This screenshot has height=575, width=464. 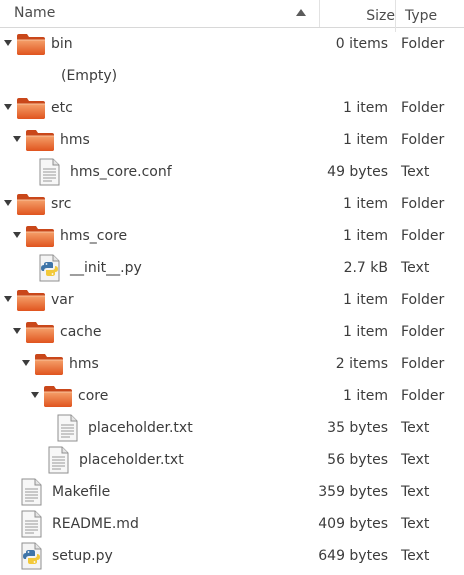 What do you see at coordinates (232, 396) in the screenshot?
I see `folder-row: core 1 item Folder` at bounding box center [232, 396].